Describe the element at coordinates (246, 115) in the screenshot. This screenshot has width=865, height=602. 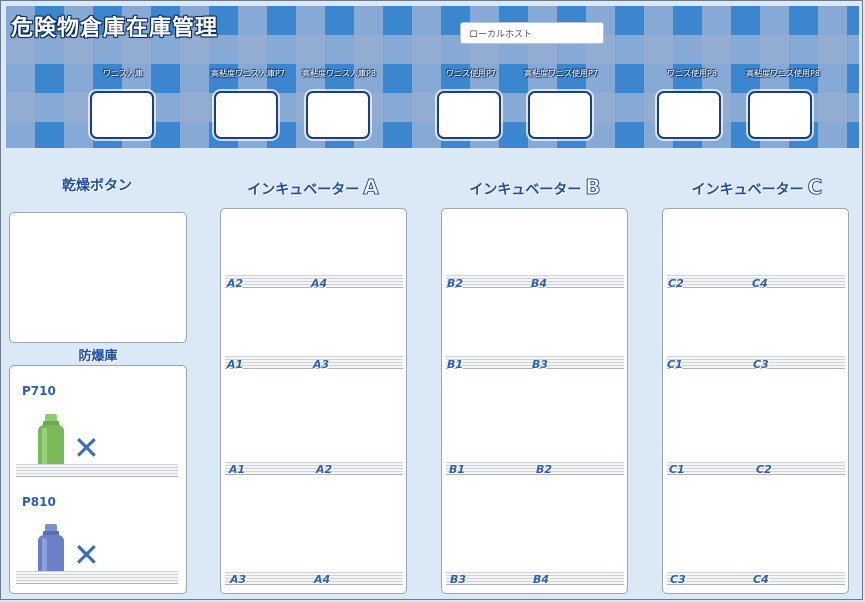
I see `hv-varnish-in-p7-button` at that location.